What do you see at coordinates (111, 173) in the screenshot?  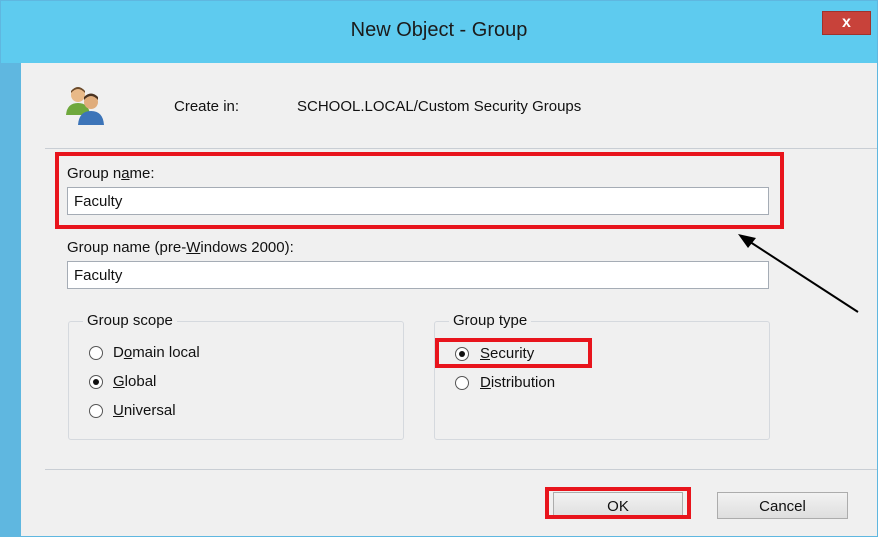 I see `group-name-label: Group name:` at bounding box center [111, 173].